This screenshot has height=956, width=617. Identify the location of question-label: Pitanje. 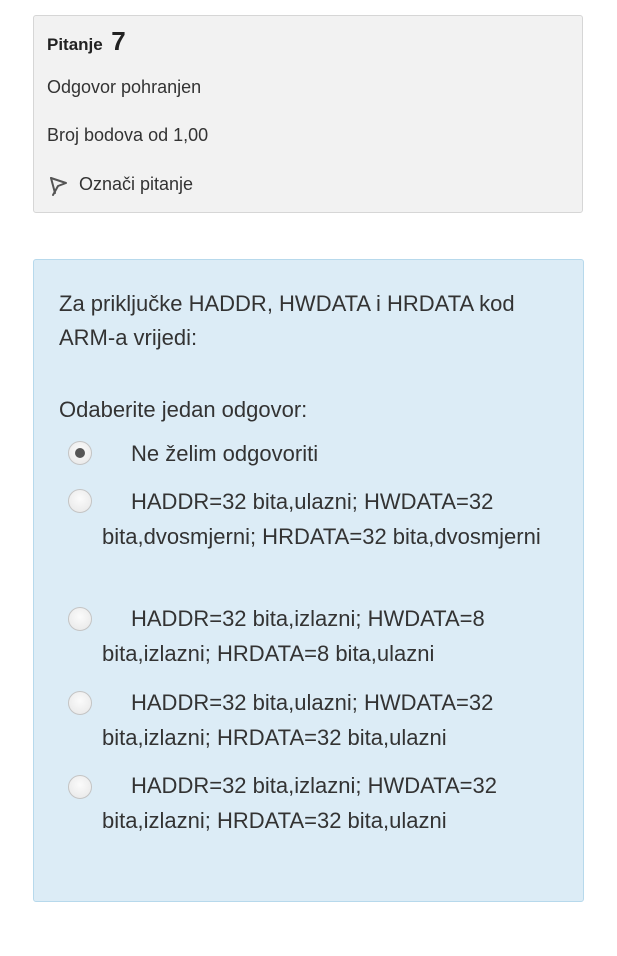
(75, 44).